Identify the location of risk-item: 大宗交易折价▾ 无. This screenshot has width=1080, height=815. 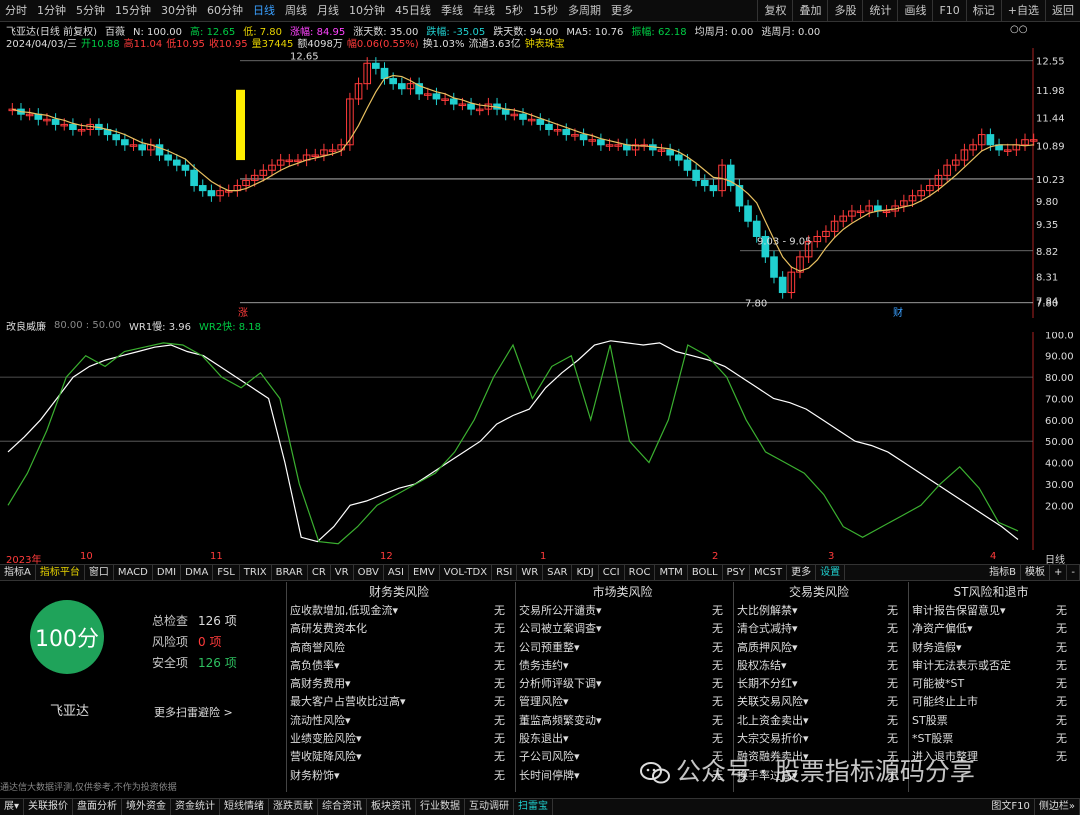
(819, 739).